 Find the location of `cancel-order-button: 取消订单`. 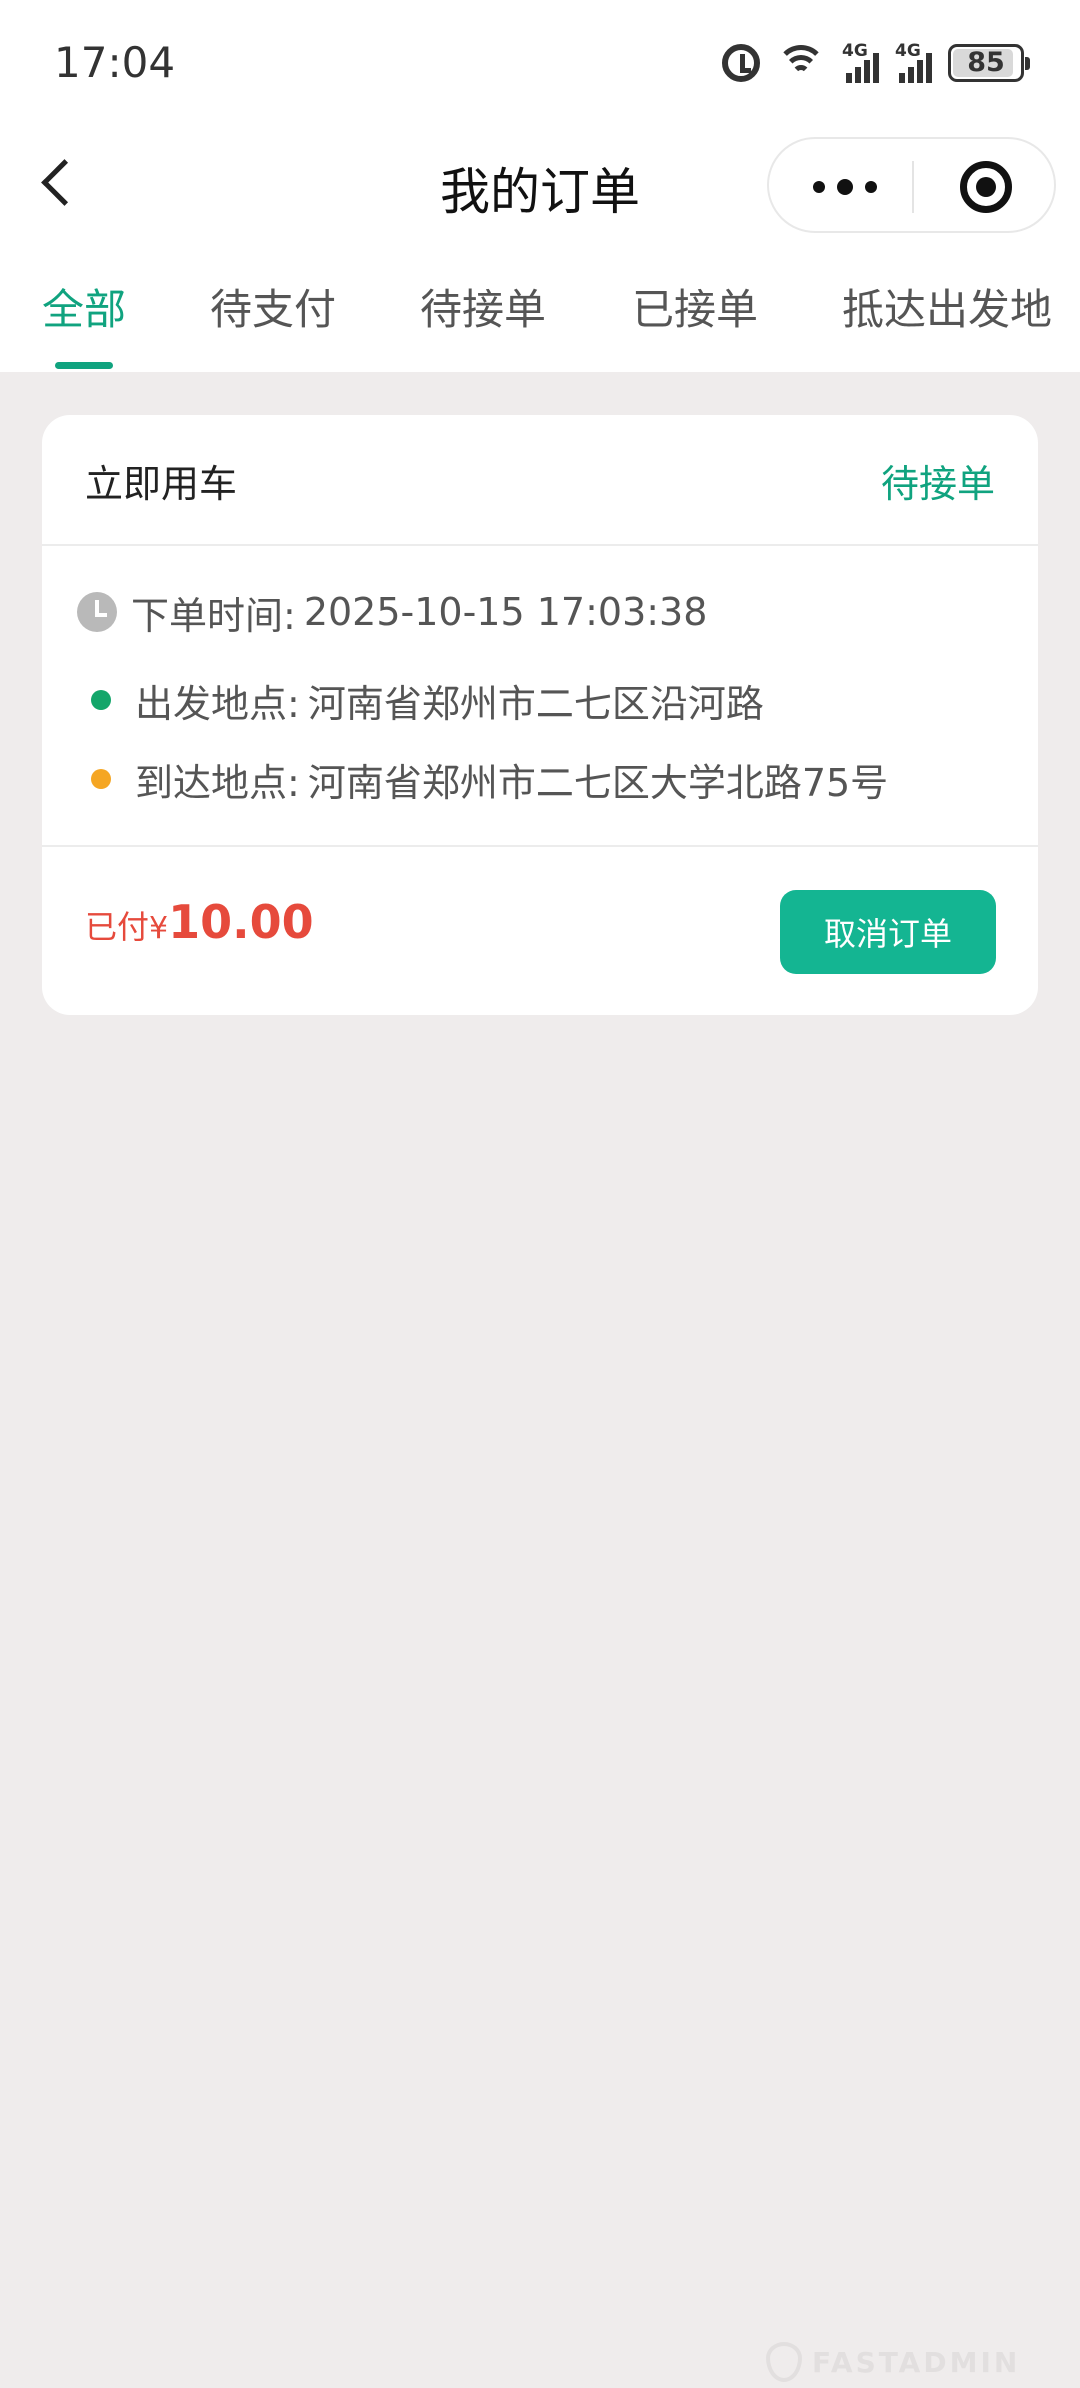

cancel-order-button: 取消订单 is located at coordinates (888, 932).